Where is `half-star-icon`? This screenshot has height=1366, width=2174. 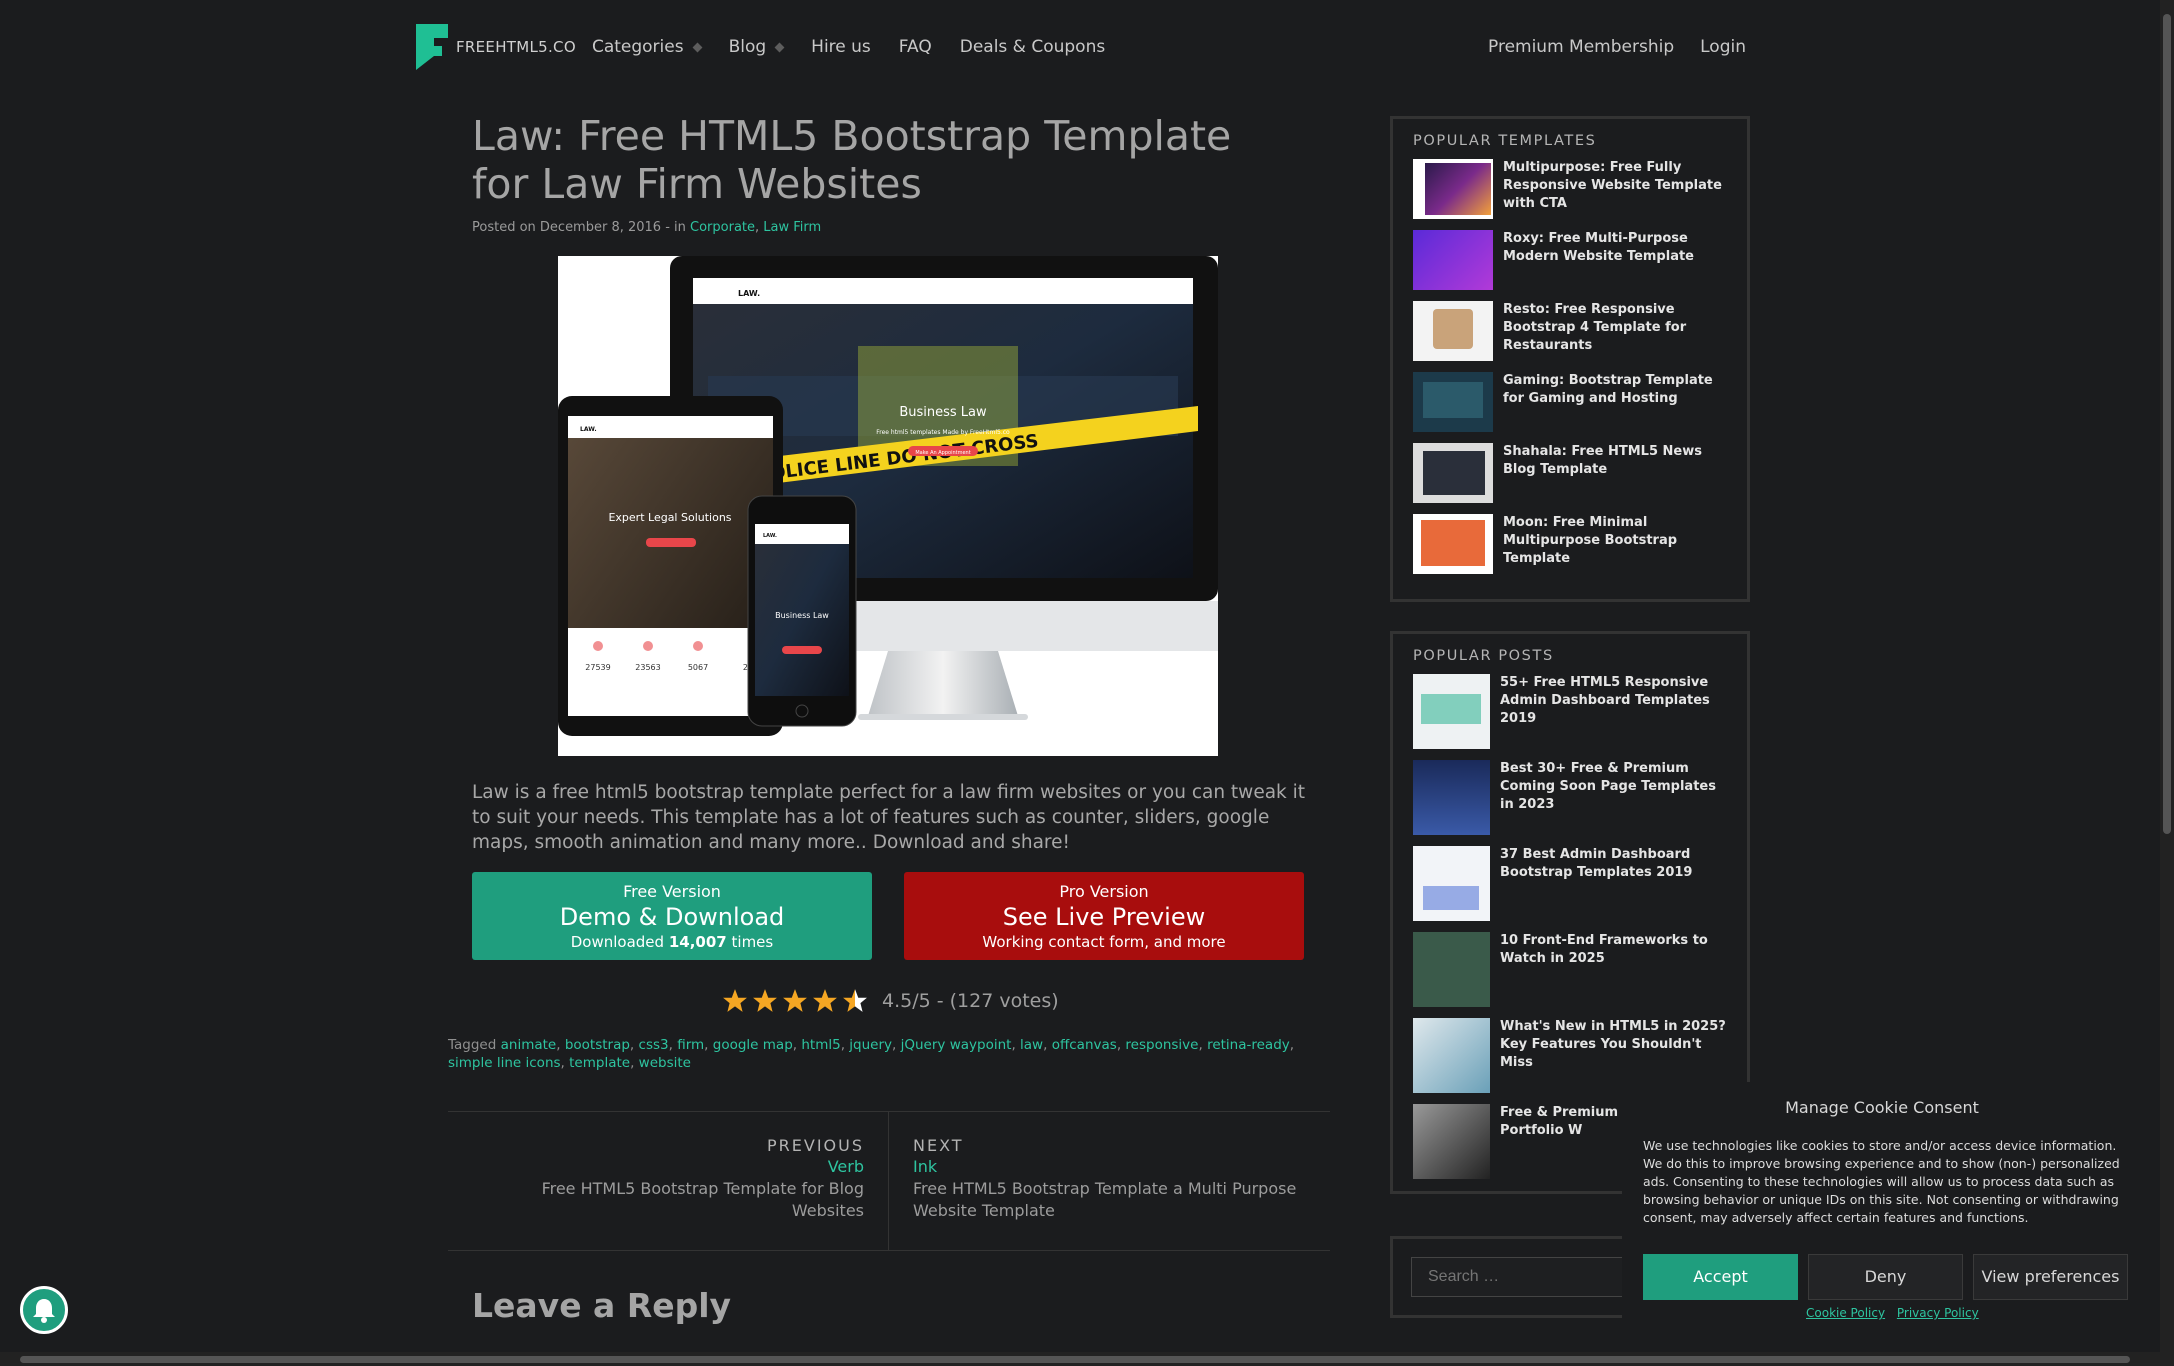 half-star-icon is located at coordinates (855, 1001).